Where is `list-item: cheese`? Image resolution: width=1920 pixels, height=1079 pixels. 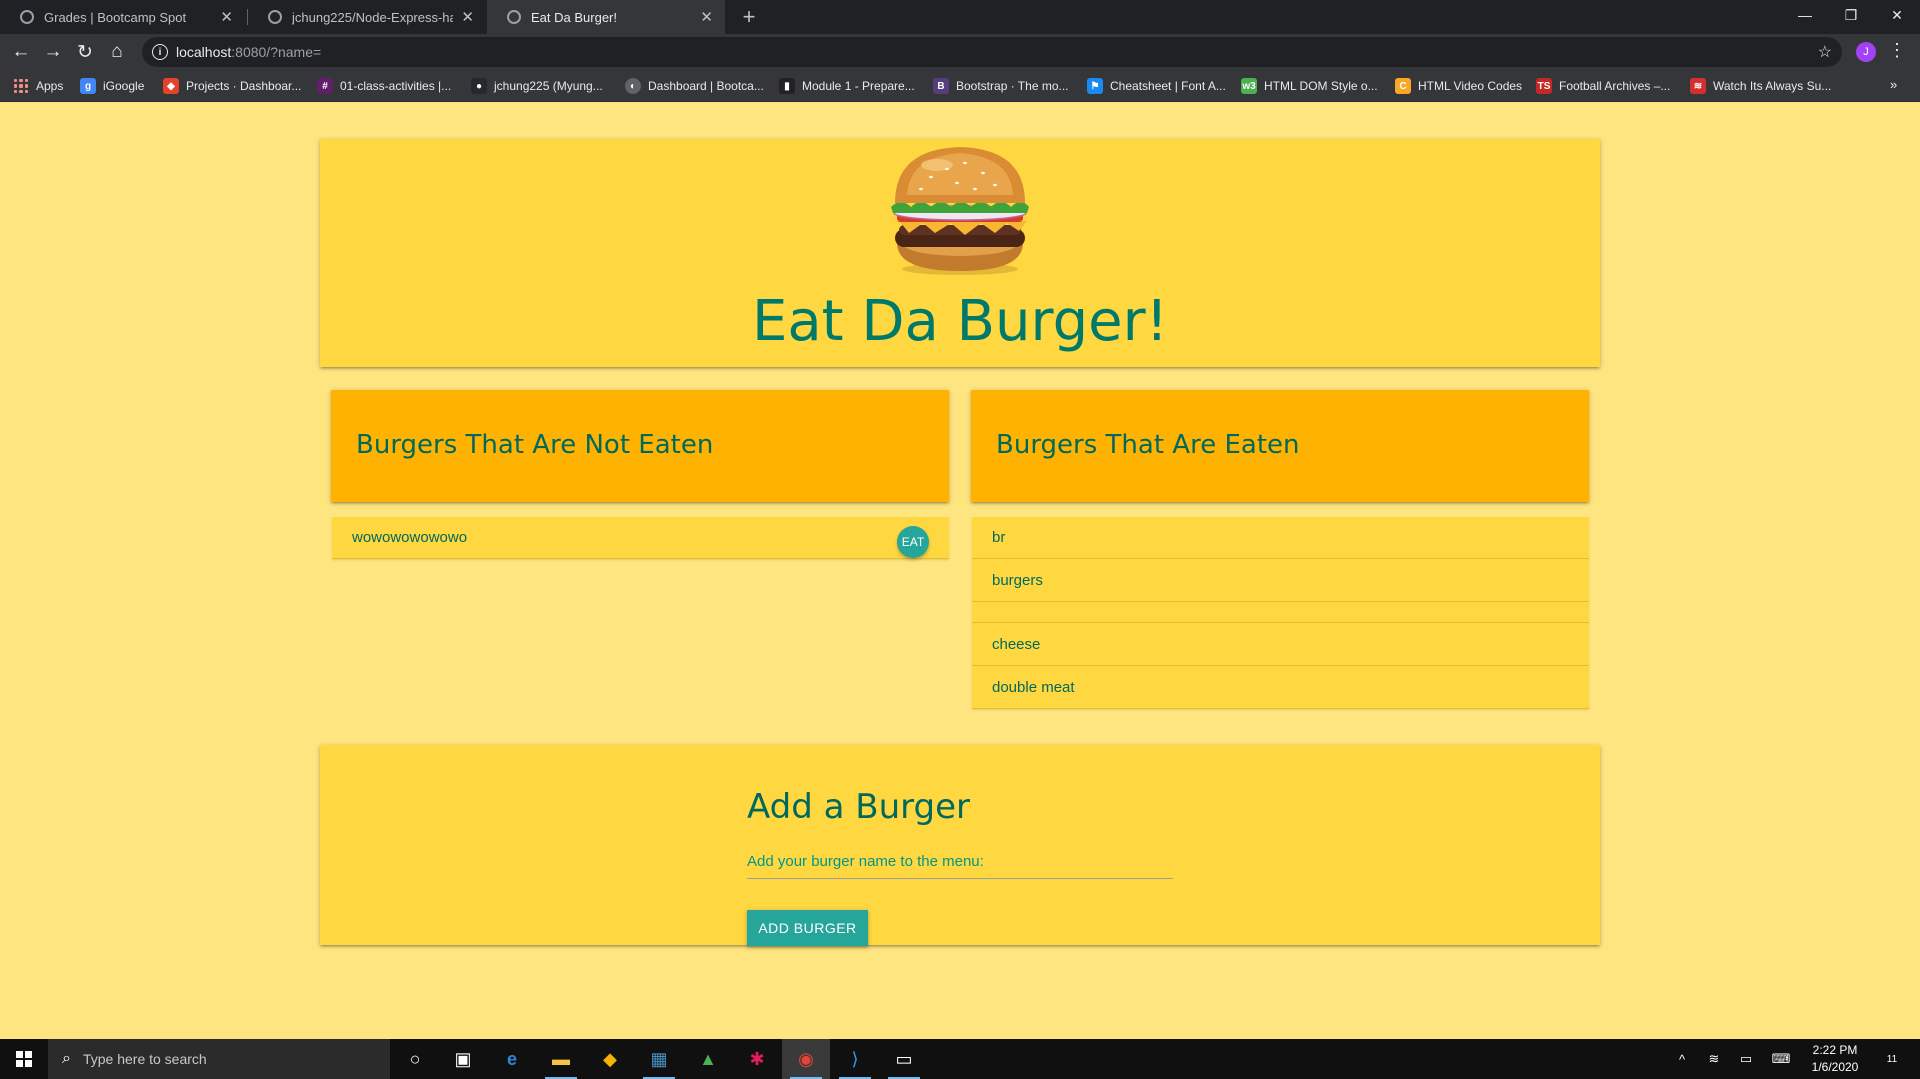 list-item: cheese is located at coordinates (1280, 644).